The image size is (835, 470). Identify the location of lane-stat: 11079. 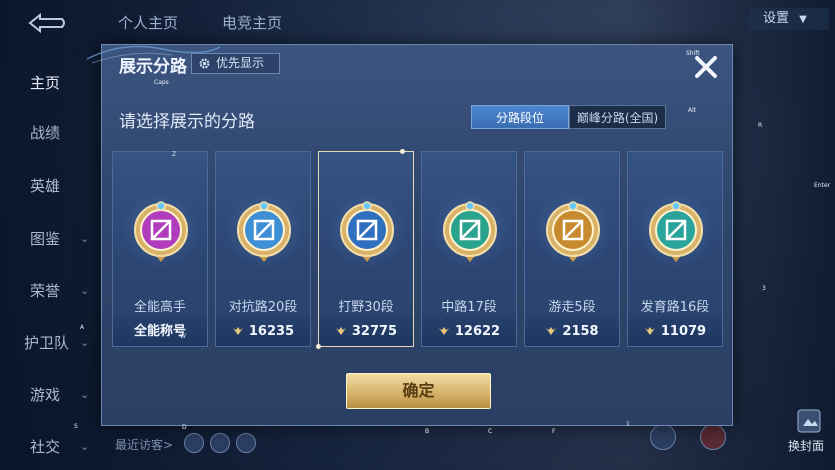
(675, 332).